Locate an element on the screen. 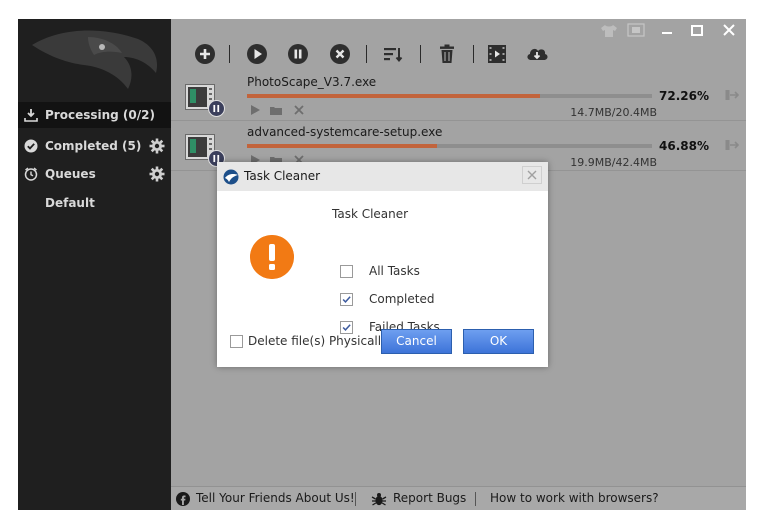 This screenshot has width=764, height=518. all-tasks-checkbox is located at coordinates (346, 271).